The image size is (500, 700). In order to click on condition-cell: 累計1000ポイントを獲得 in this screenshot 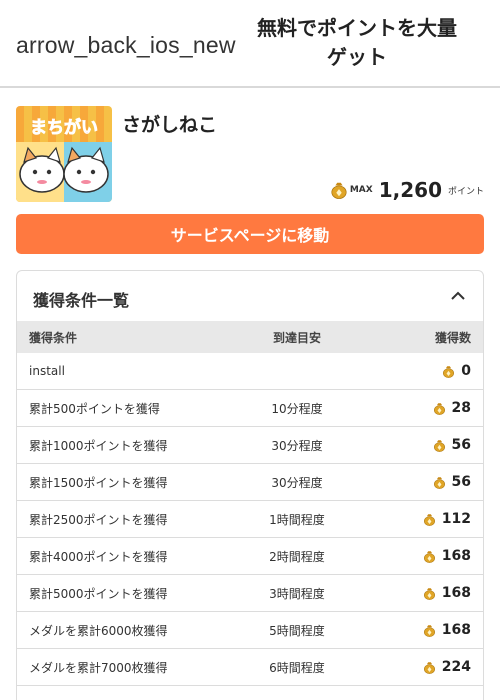, I will do `click(98, 445)`.